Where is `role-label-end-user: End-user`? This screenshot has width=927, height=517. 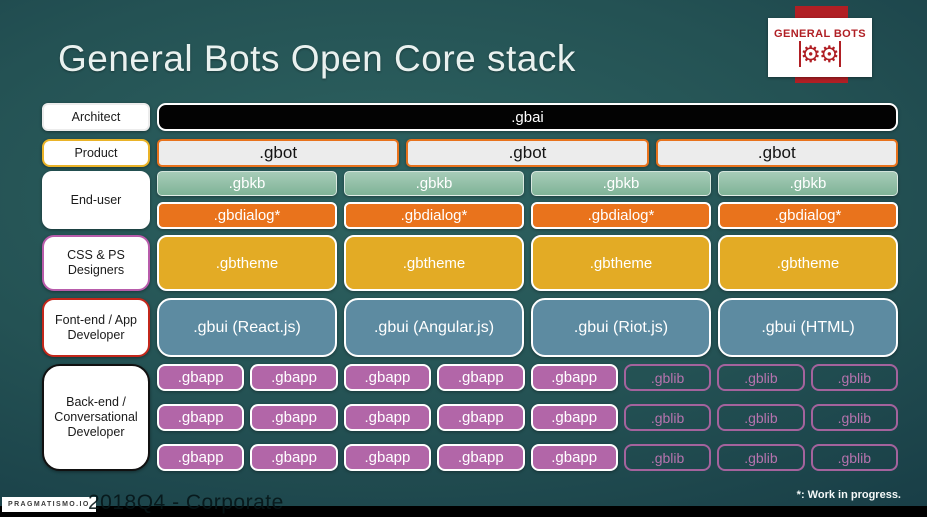 role-label-end-user: End-user is located at coordinates (96, 200).